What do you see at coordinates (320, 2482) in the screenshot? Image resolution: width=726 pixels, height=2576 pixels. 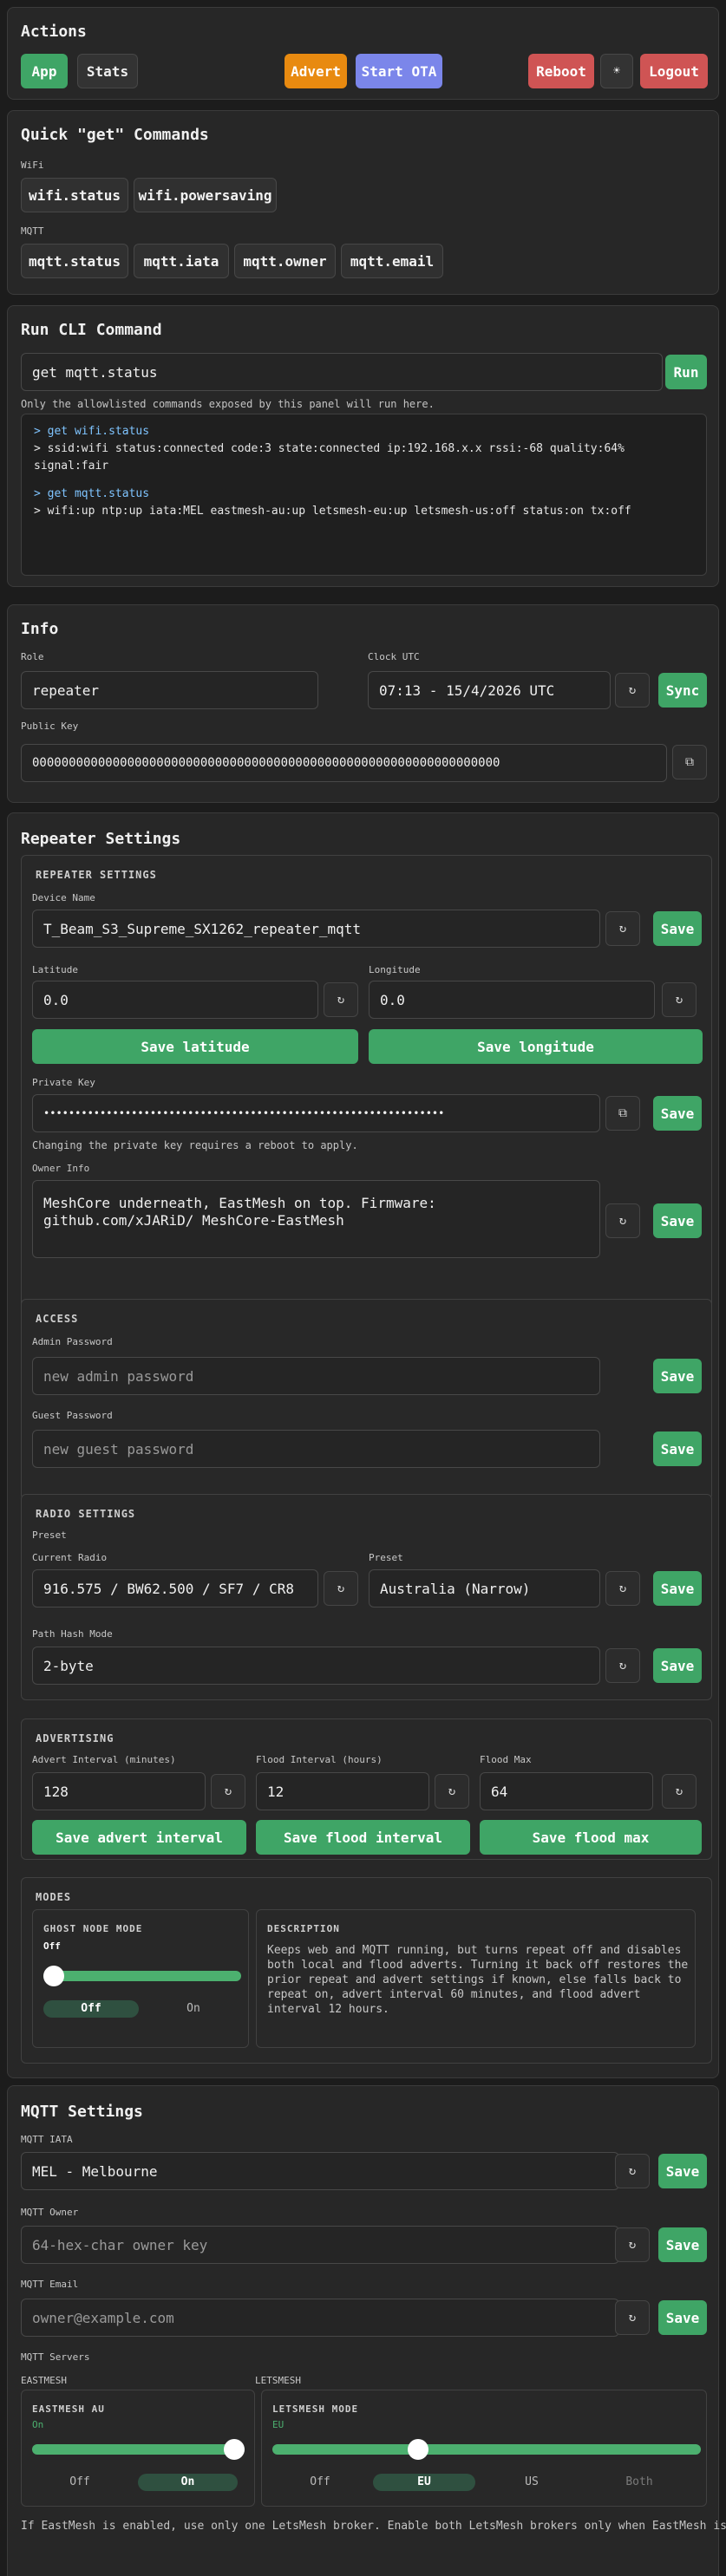 I see `letsmesh-off-option: Off` at bounding box center [320, 2482].